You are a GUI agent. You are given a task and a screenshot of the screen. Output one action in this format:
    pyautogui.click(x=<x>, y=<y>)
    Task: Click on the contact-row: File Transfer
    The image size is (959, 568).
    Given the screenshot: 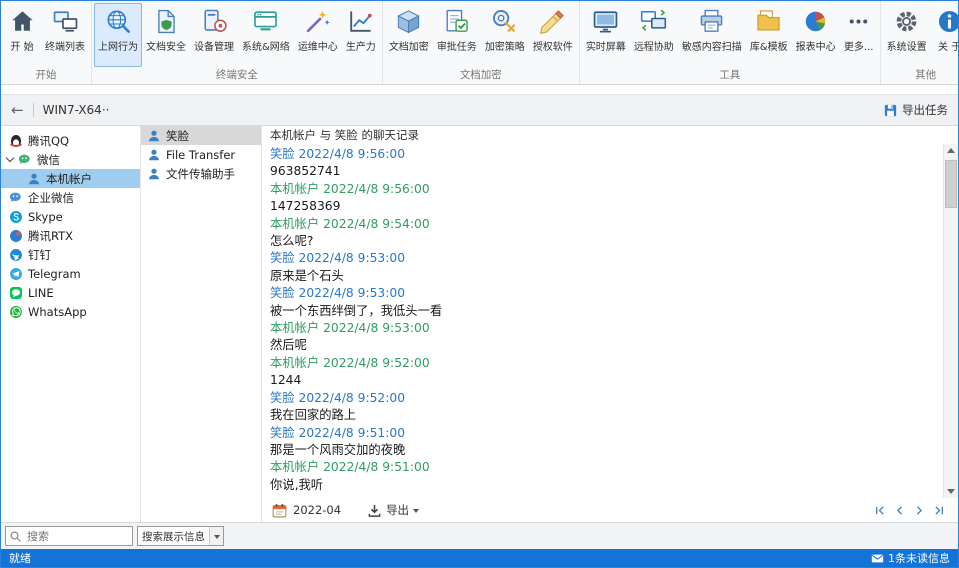 What is the action you would take?
    pyautogui.click(x=201, y=154)
    